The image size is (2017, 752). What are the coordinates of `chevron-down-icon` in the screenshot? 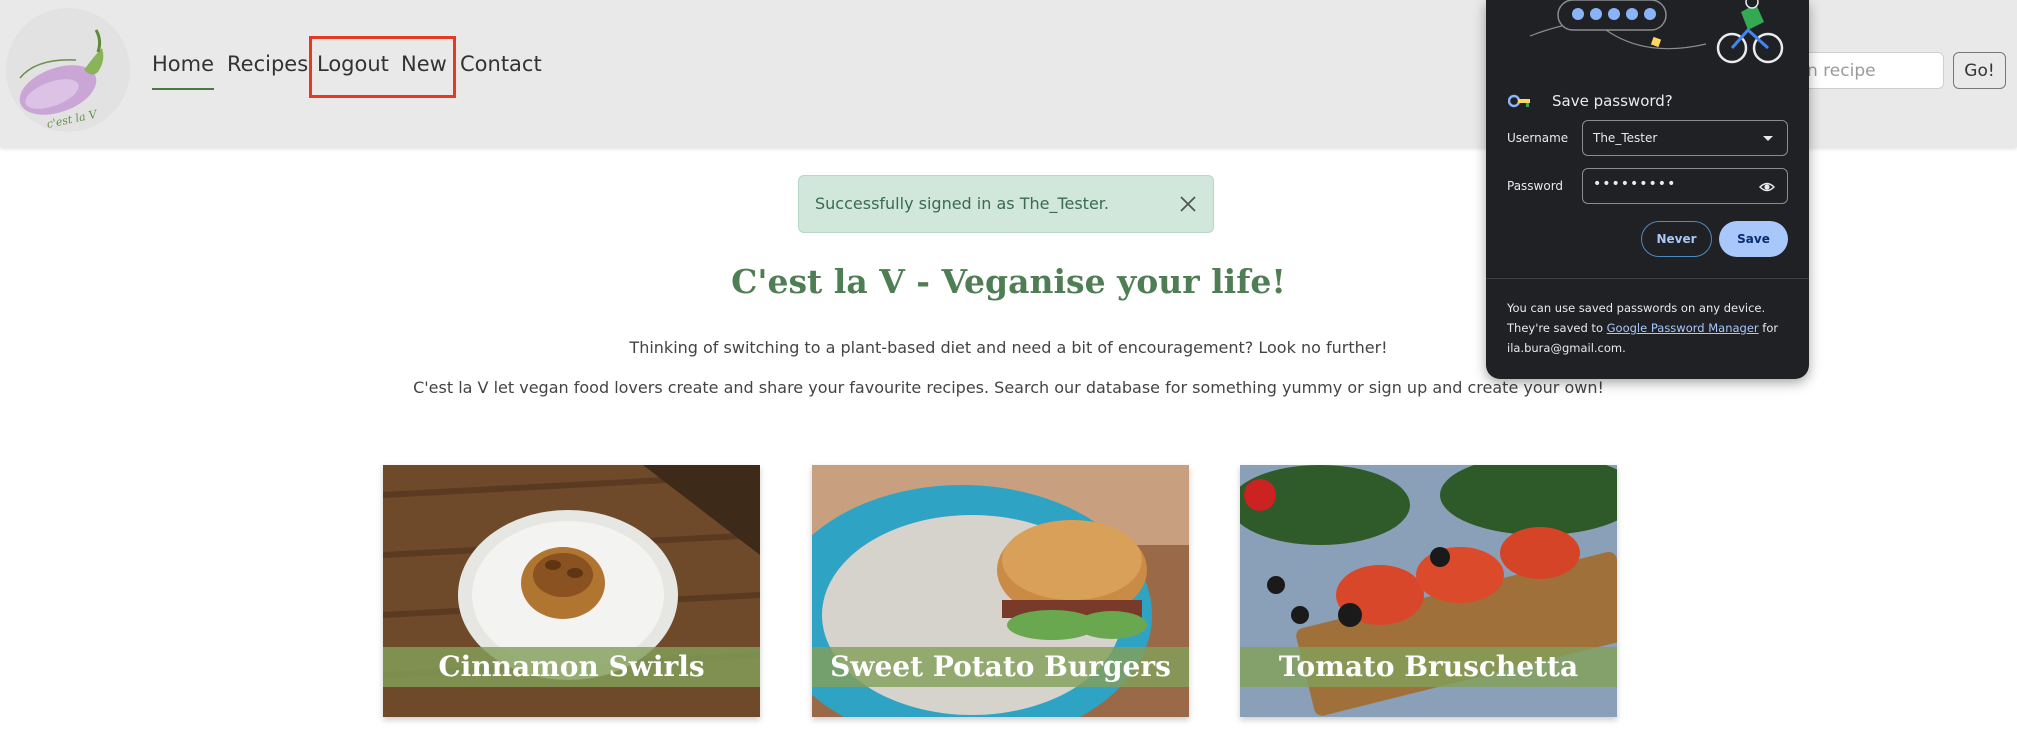 It's located at (1768, 138).